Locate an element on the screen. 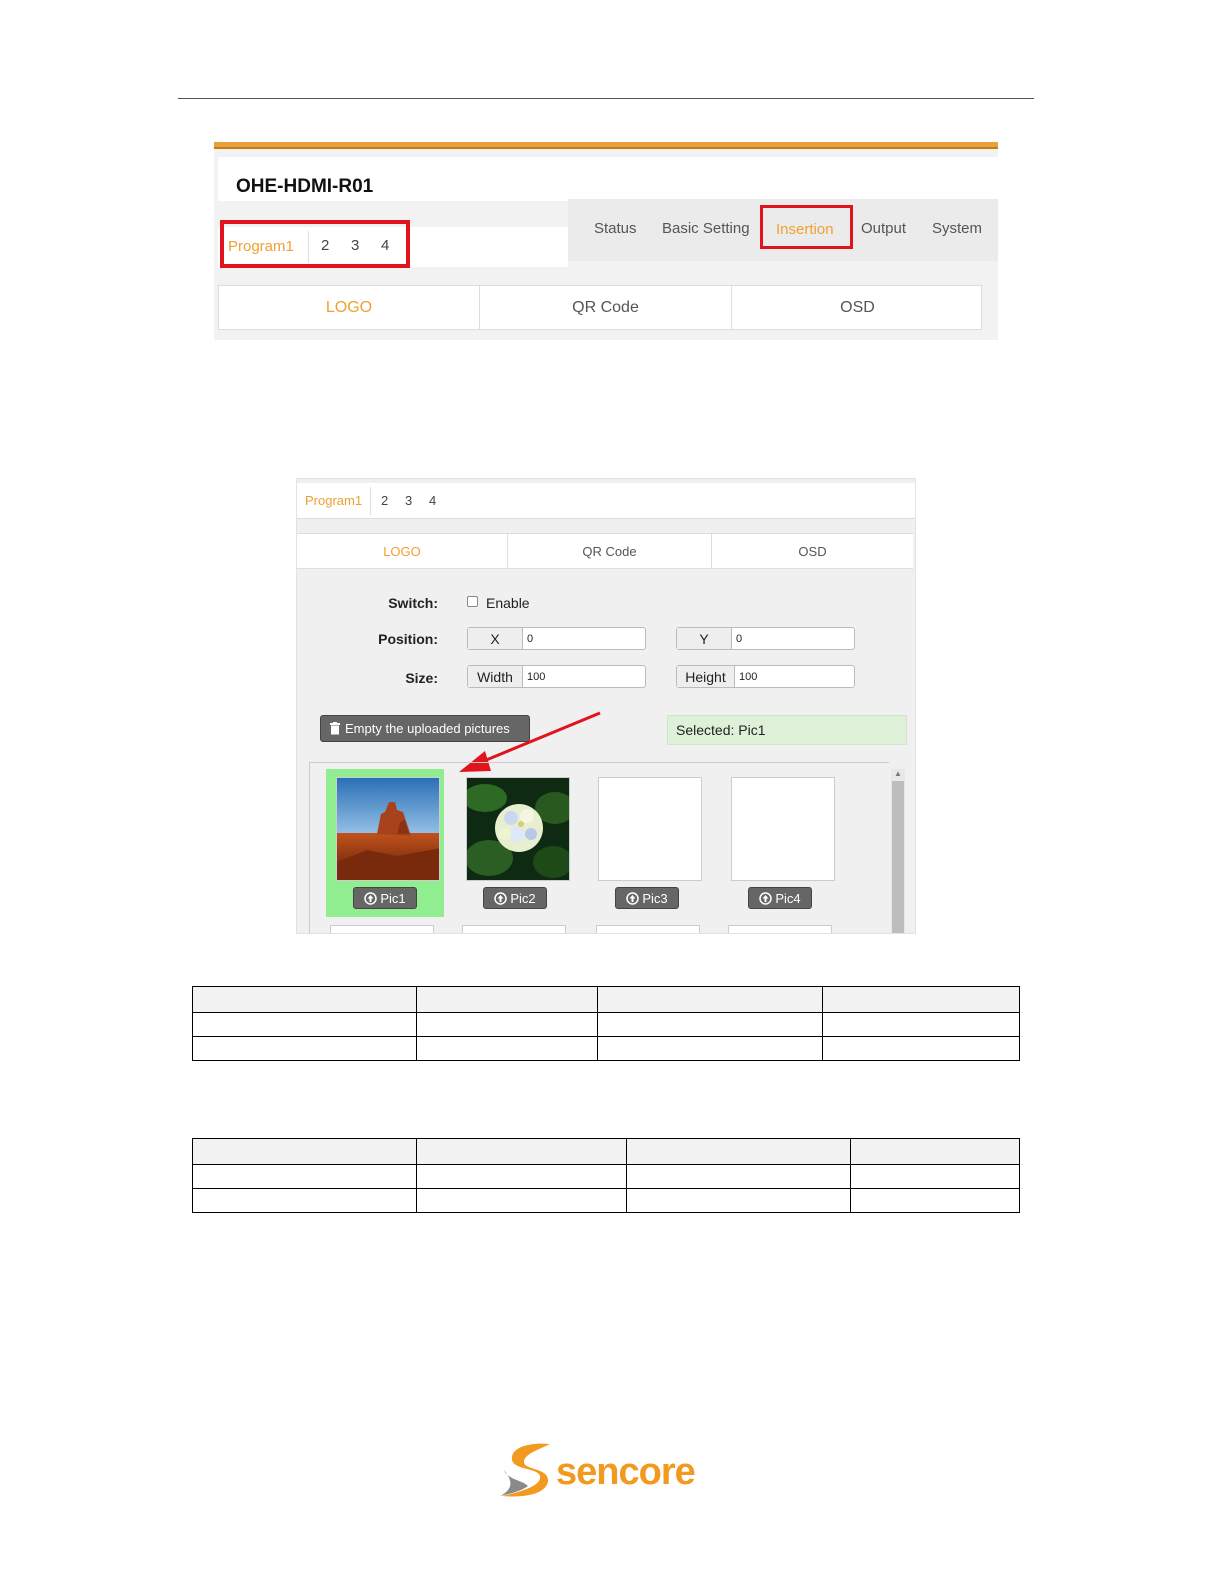 The image size is (1224, 1584). y-addon: Y is located at coordinates (704, 638).